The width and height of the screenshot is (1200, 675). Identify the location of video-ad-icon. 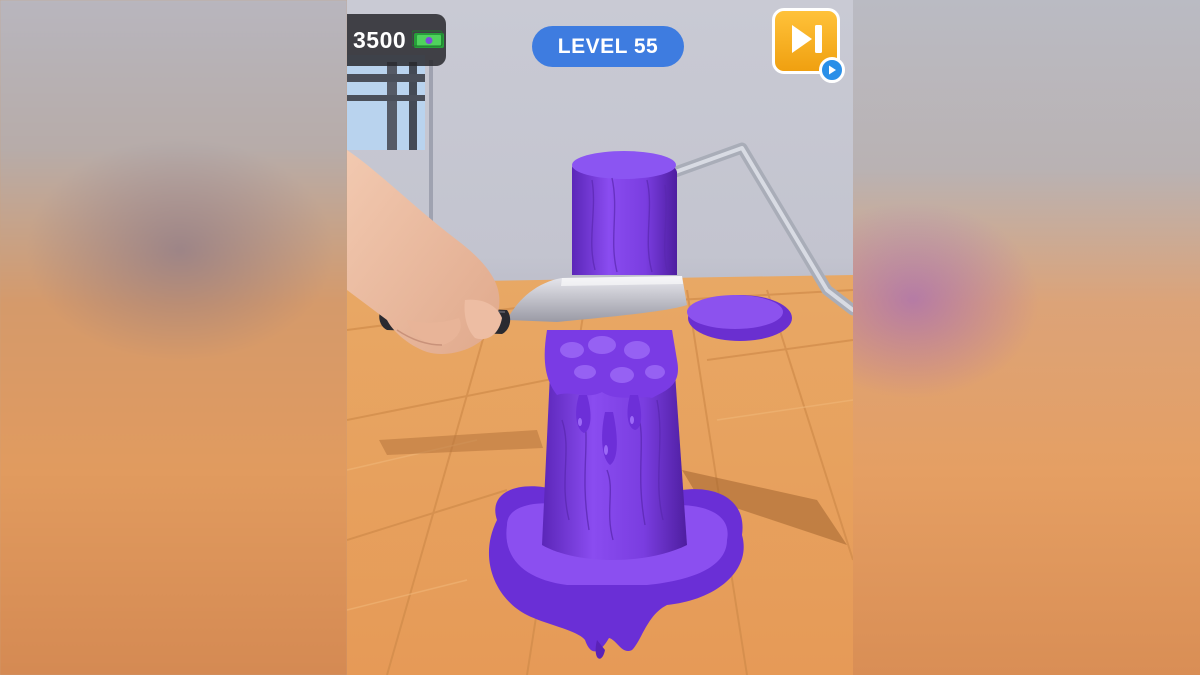
(832, 70).